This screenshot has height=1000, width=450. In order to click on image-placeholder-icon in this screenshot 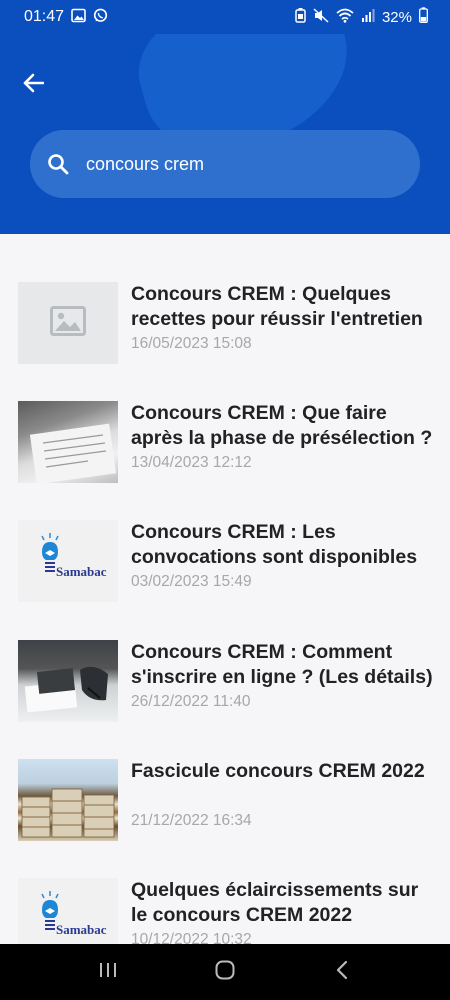, I will do `click(68, 323)`.